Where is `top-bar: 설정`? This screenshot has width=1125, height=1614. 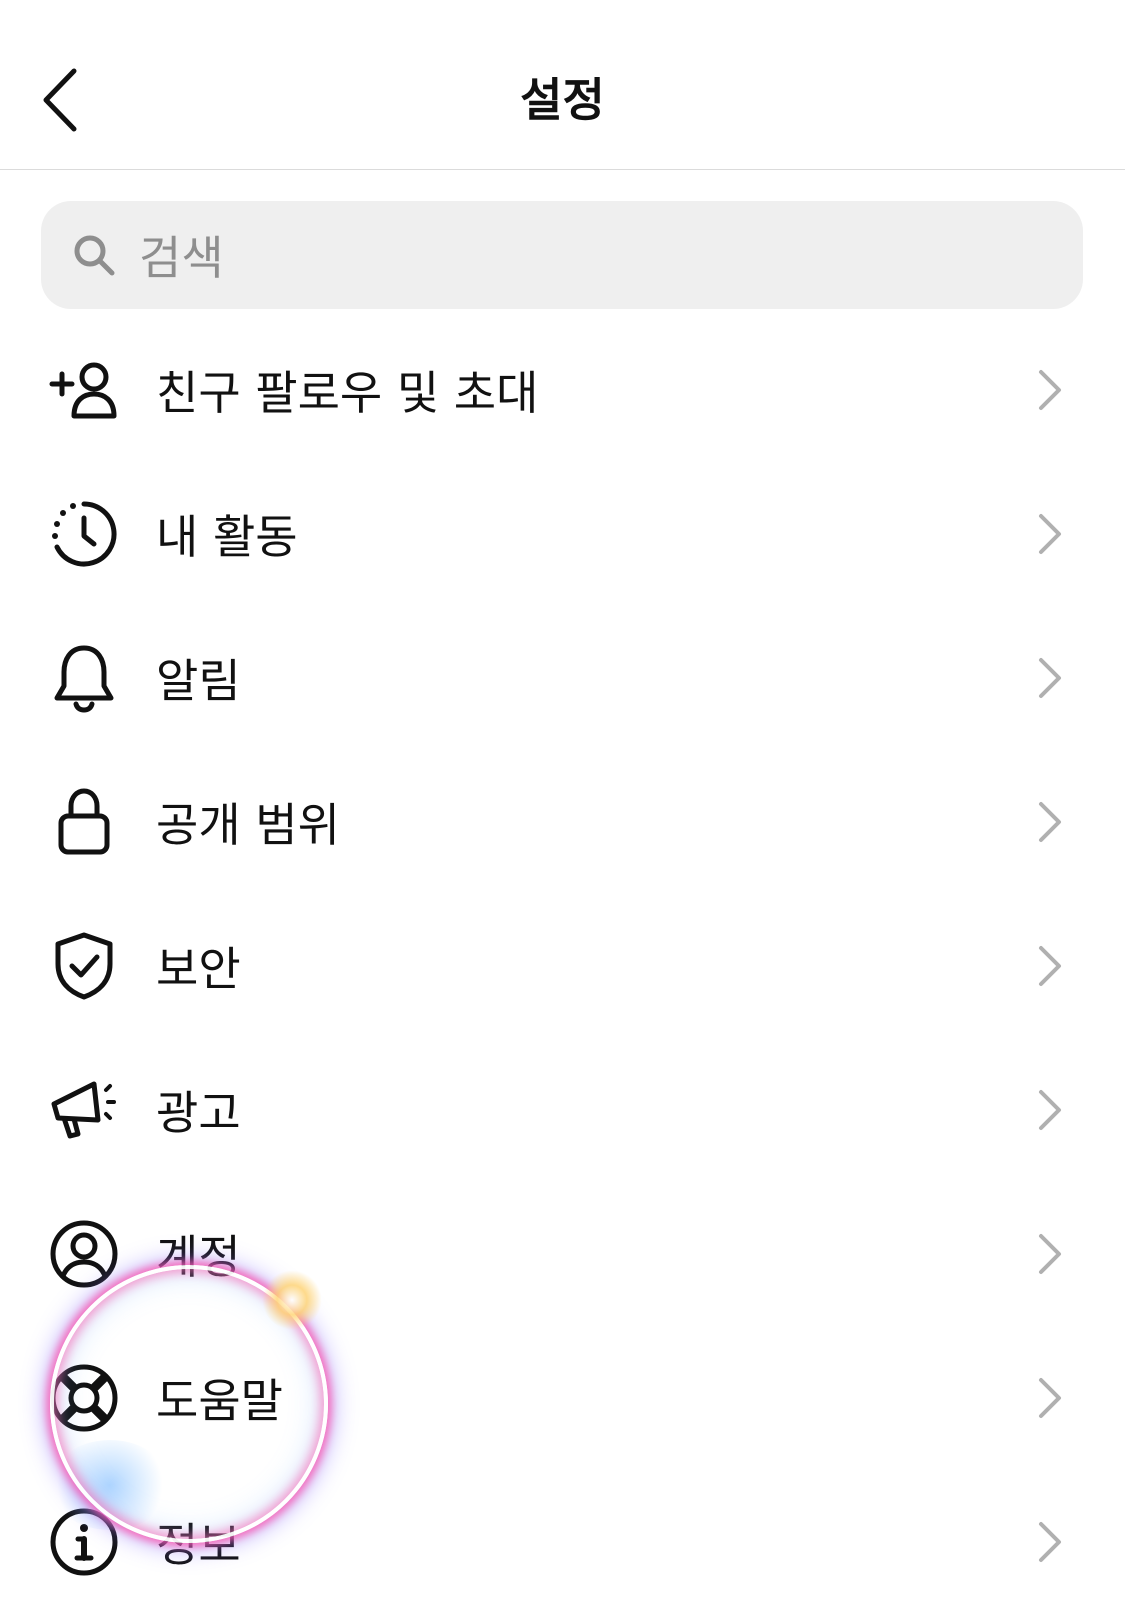 top-bar: 설정 is located at coordinates (562, 85).